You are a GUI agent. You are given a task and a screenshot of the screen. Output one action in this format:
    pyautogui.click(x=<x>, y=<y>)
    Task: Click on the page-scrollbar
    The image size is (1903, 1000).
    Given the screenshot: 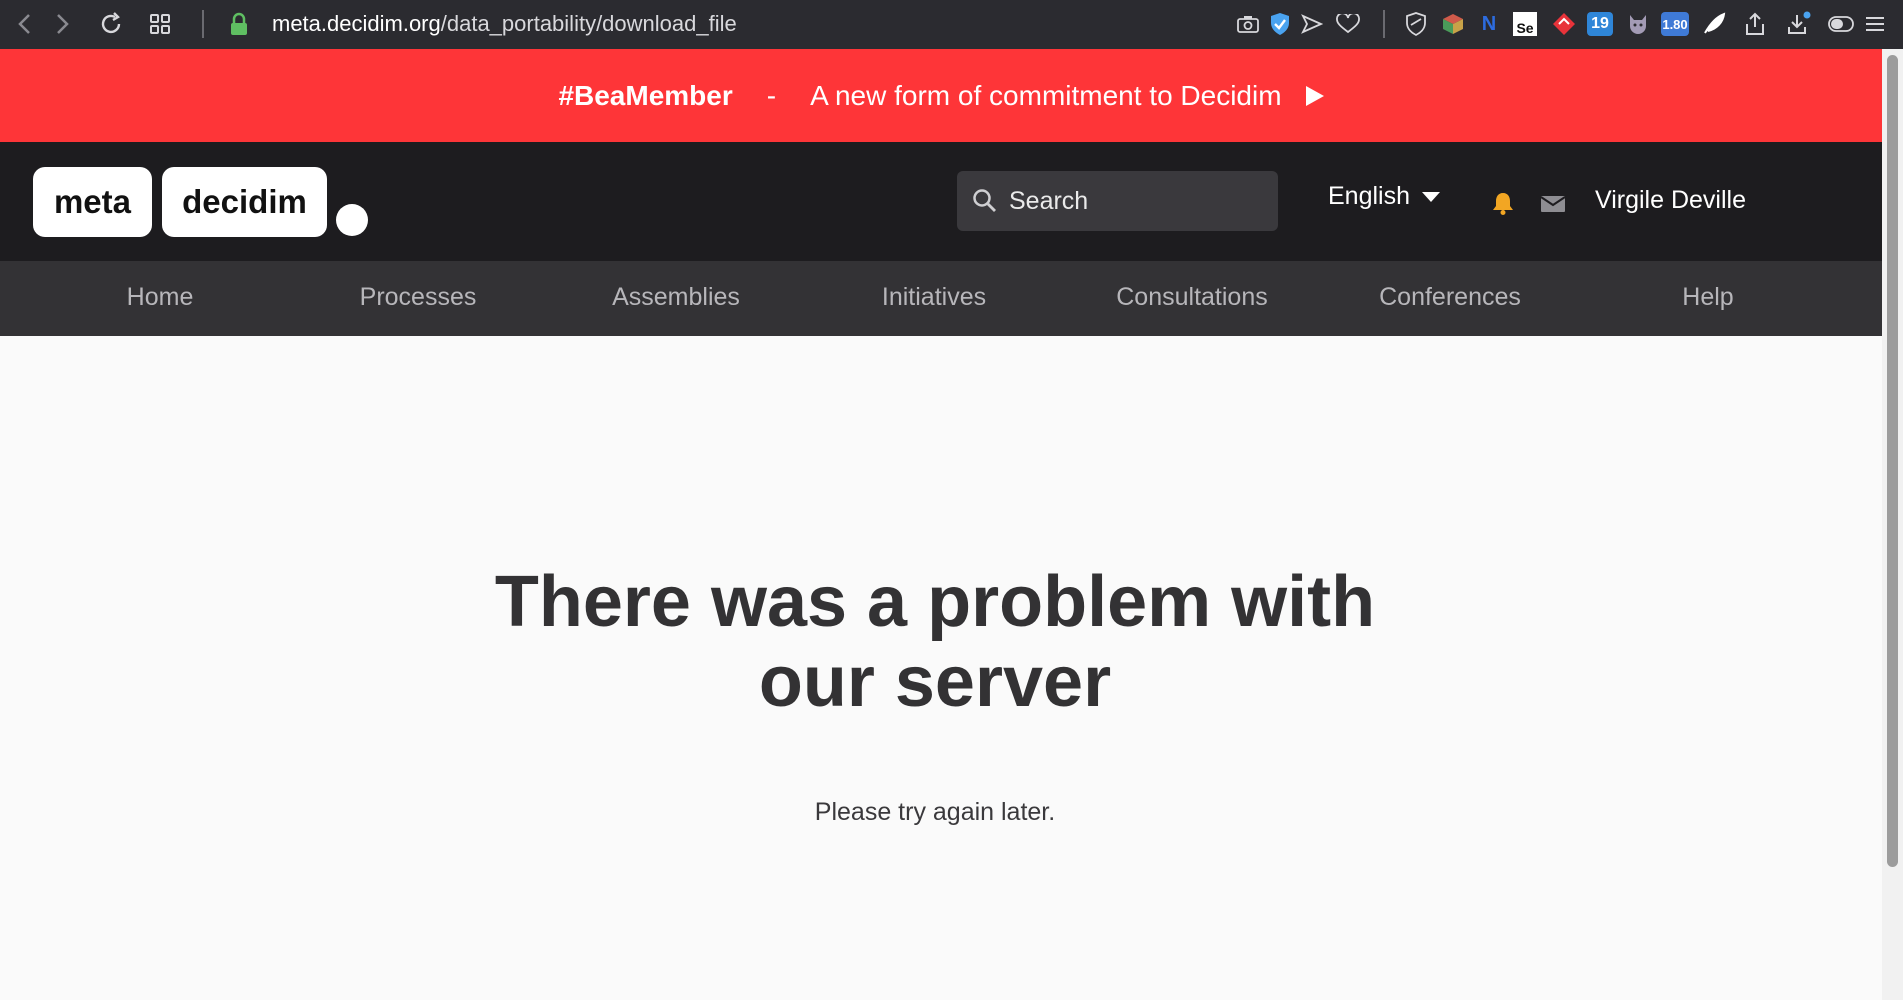 What is the action you would take?
    pyautogui.click(x=1892, y=524)
    